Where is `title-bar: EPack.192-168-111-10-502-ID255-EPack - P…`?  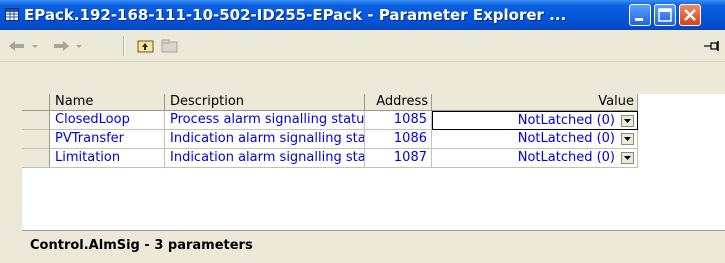 title-bar: EPack.192-168-111-10-502-ID255-EPack - P… is located at coordinates (362, 15).